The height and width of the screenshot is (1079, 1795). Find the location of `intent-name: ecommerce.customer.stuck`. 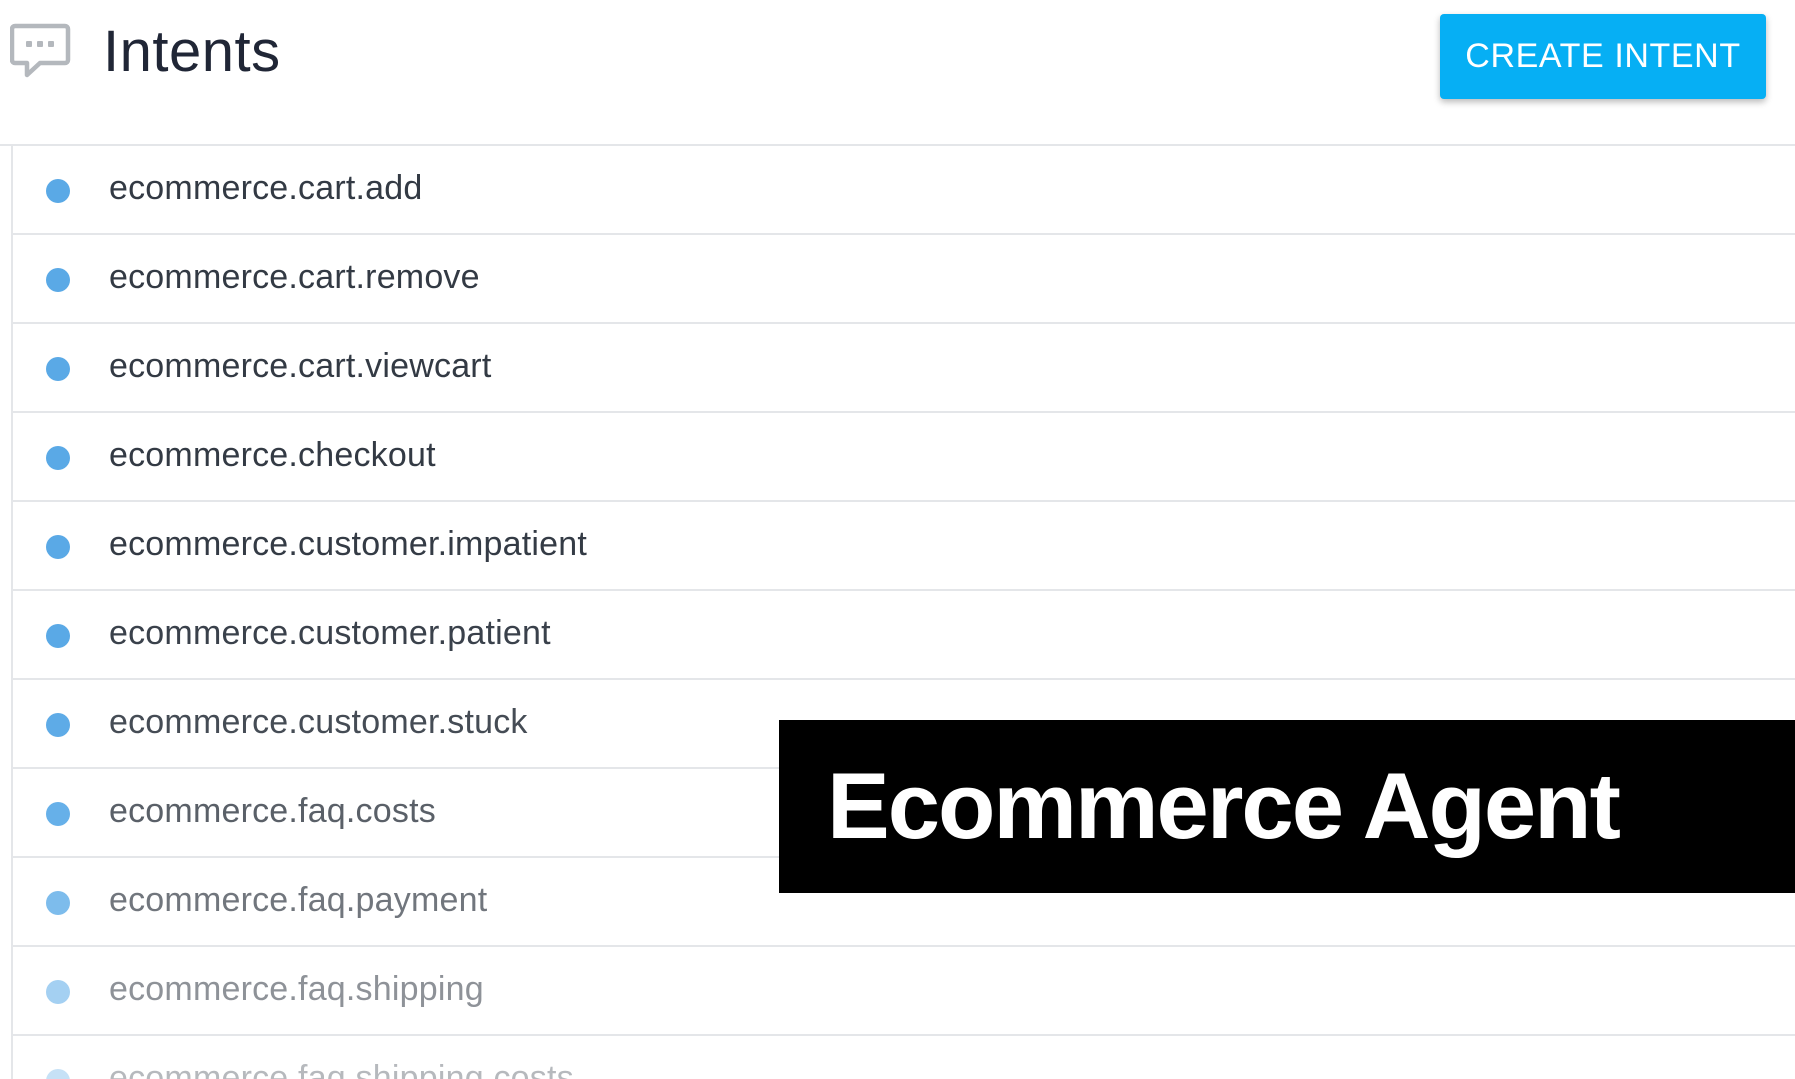

intent-name: ecommerce.customer.stuck is located at coordinates (318, 722).